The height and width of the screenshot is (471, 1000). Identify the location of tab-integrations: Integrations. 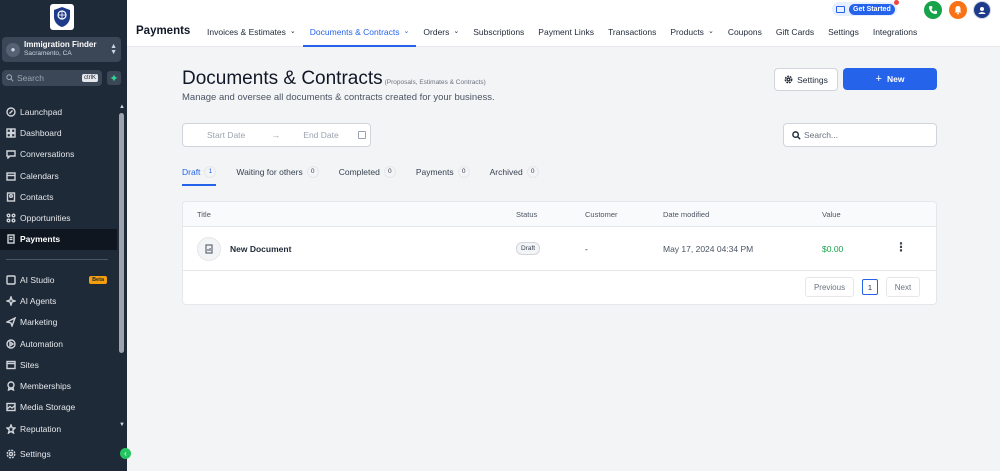
(895, 35).